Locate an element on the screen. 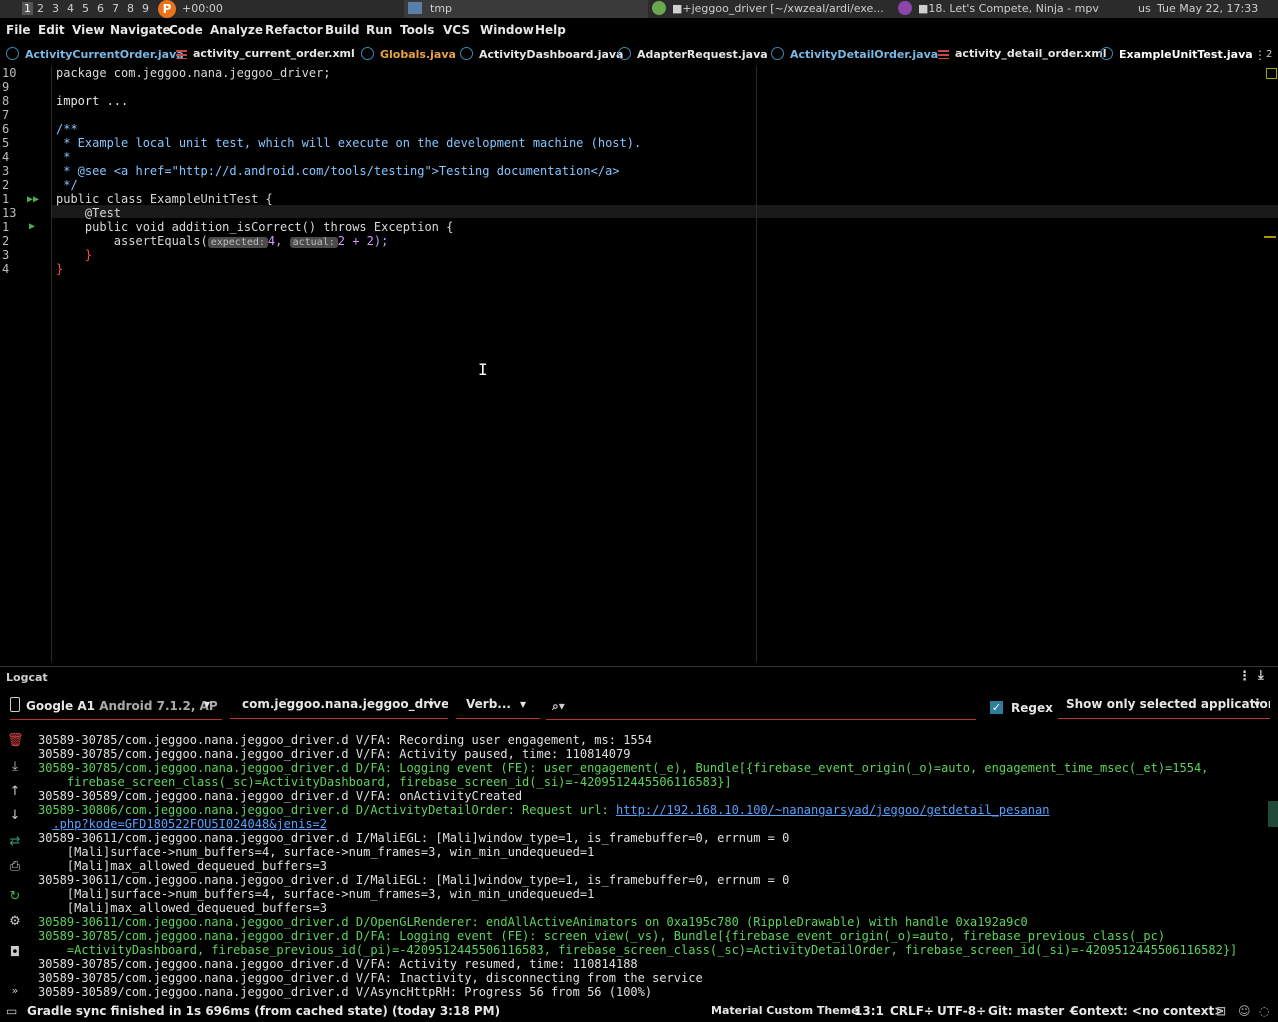  search-field: ⌕▾ is located at coordinates (761, 708).